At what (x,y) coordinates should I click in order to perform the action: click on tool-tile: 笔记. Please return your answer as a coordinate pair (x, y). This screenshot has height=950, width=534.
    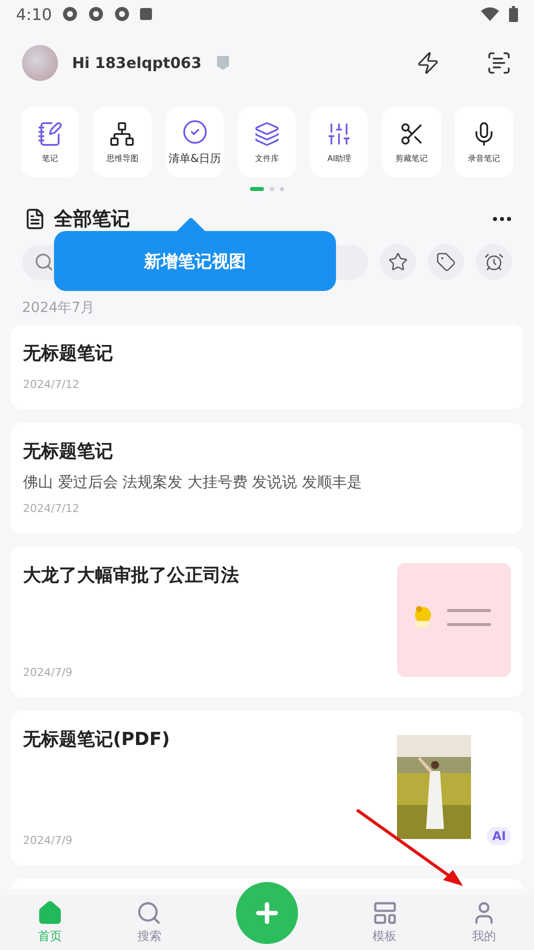
    Looking at the image, I should click on (50, 142).